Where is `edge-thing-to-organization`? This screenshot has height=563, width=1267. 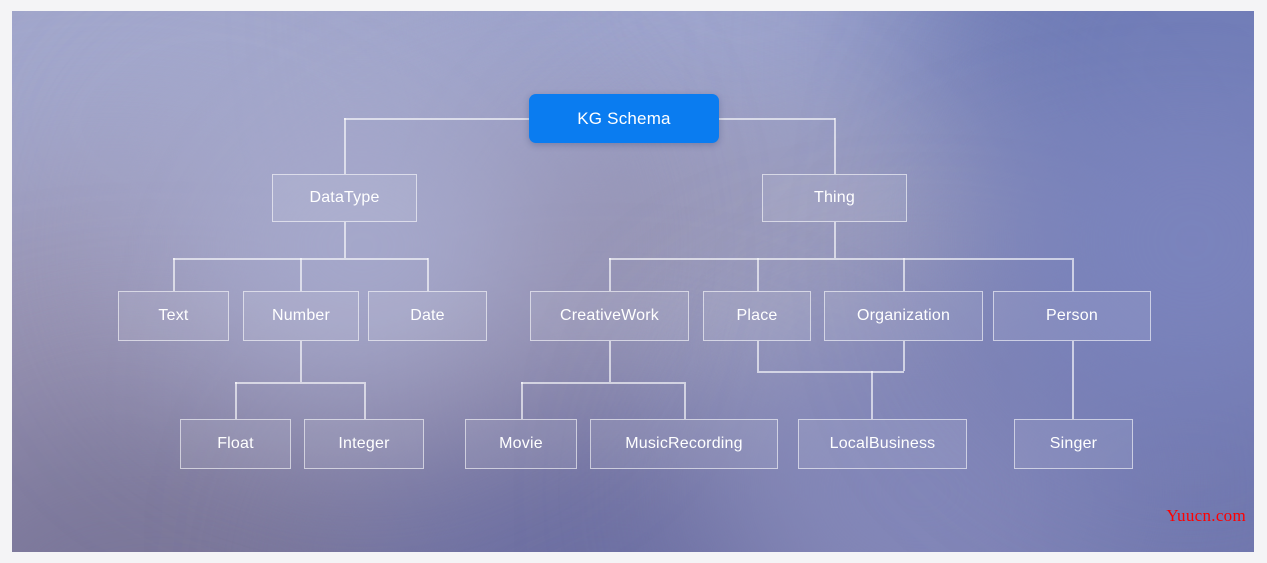 edge-thing-to-organization is located at coordinates (904, 274).